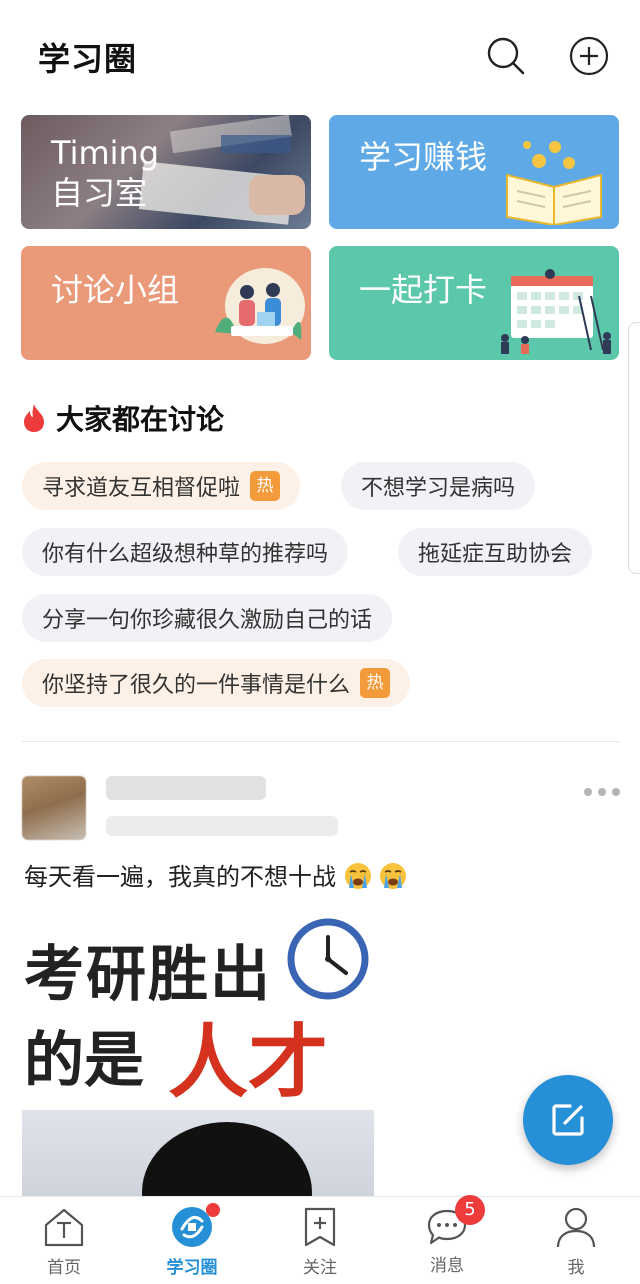 The height and width of the screenshot is (1284, 640). I want to click on bottom-navigation: 首页 学习圈 关注 5 消息 我, so click(320, 1239).